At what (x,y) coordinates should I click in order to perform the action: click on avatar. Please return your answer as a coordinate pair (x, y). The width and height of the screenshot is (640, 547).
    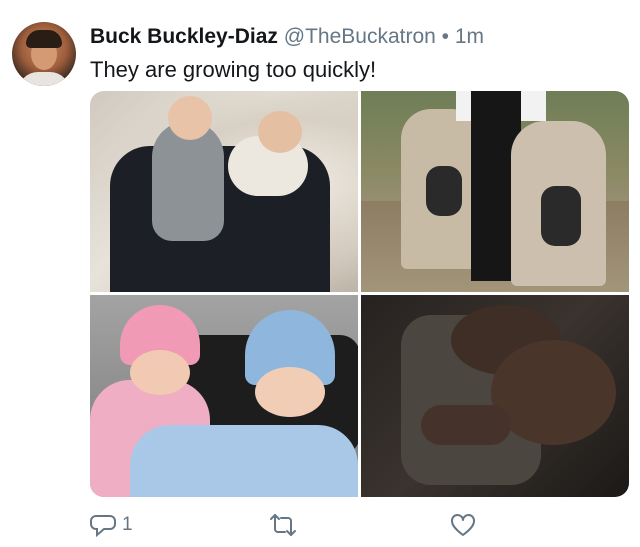
    Looking at the image, I should click on (44, 54).